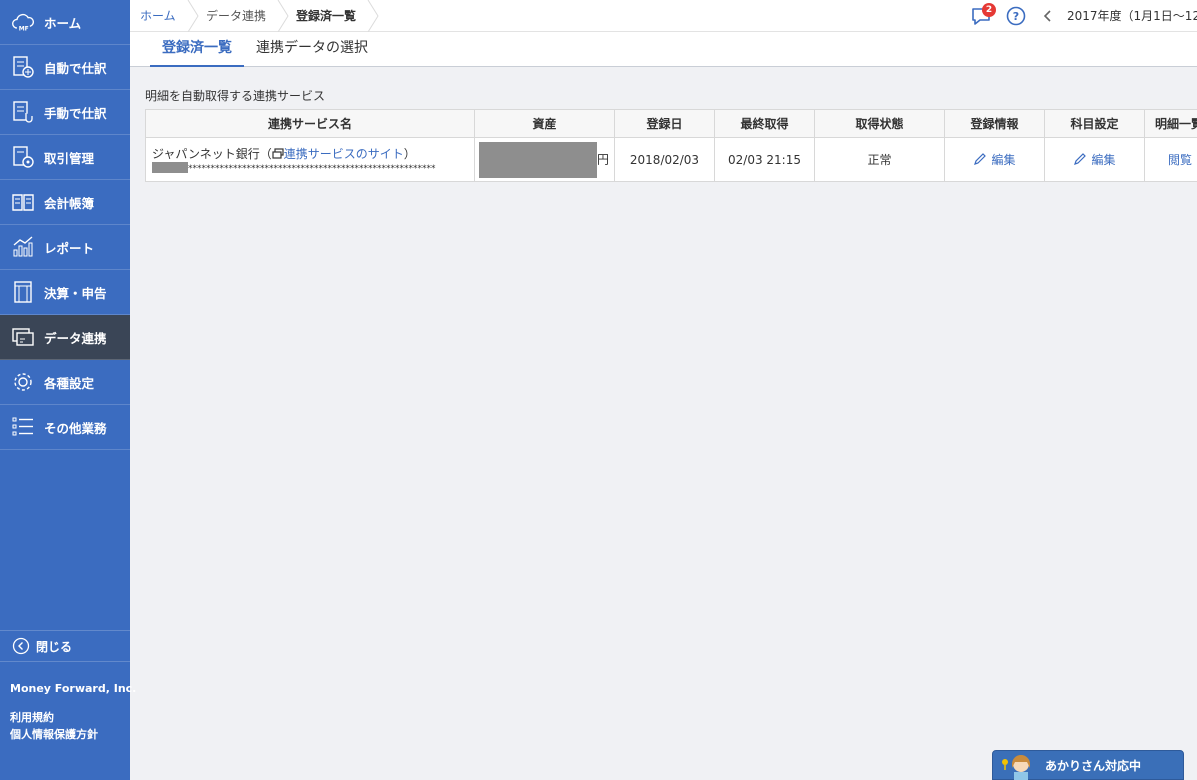 This screenshot has height=780, width=1197. What do you see at coordinates (23, 157) in the screenshot?
I see `transaction-icon` at bounding box center [23, 157].